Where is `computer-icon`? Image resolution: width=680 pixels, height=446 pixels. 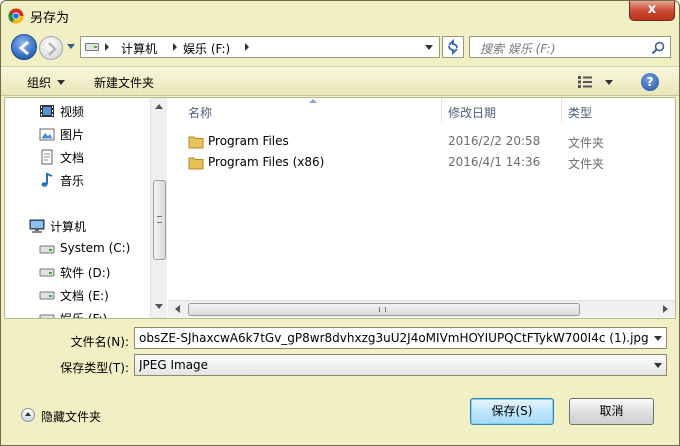
computer-icon is located at coordinates (37, 226).